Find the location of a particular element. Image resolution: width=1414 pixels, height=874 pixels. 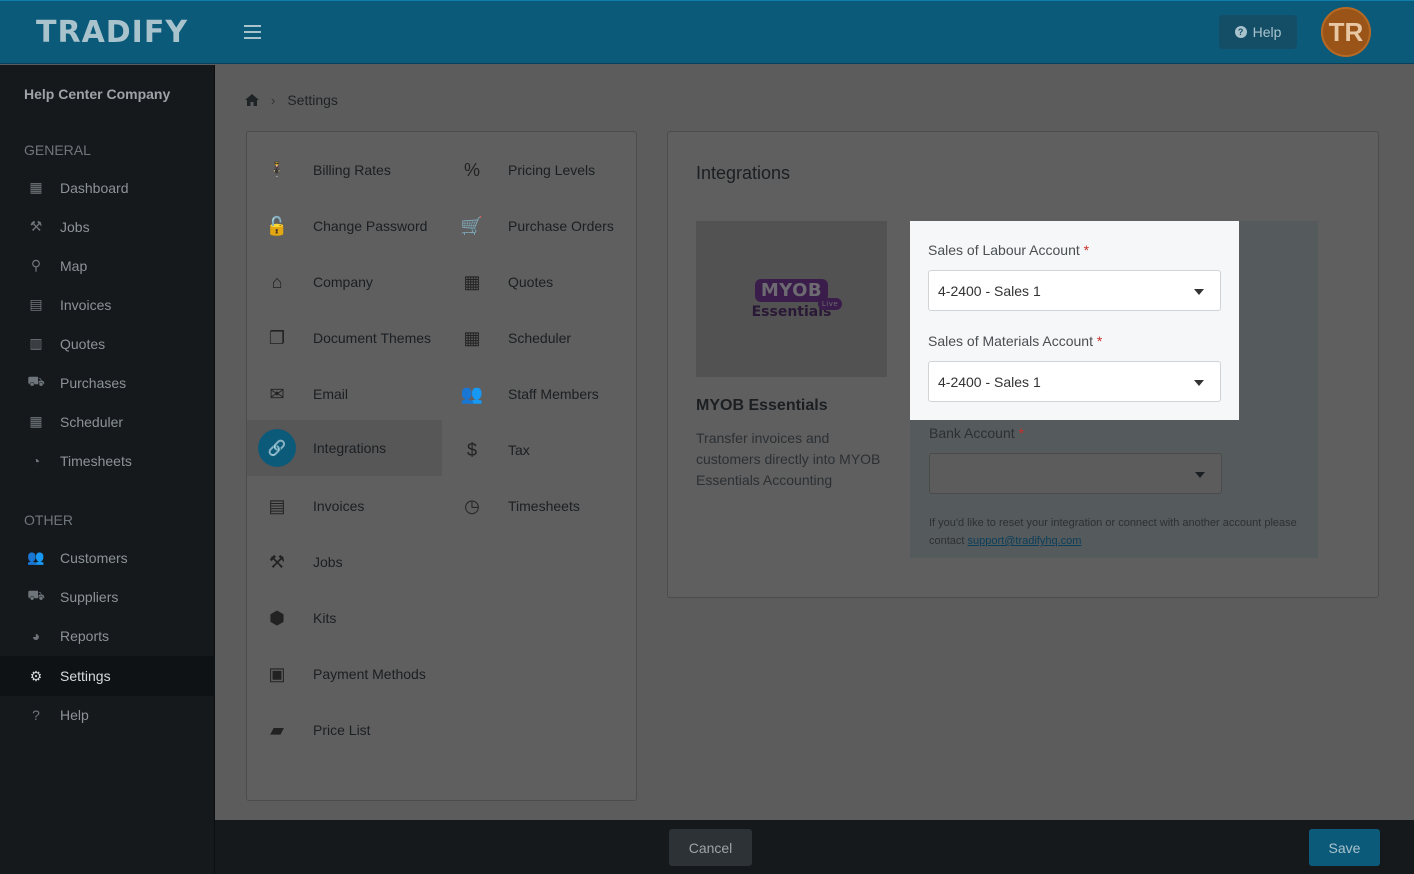

labour-account-label: Sales of Labour Account * is located at coordinates (1008, 250).